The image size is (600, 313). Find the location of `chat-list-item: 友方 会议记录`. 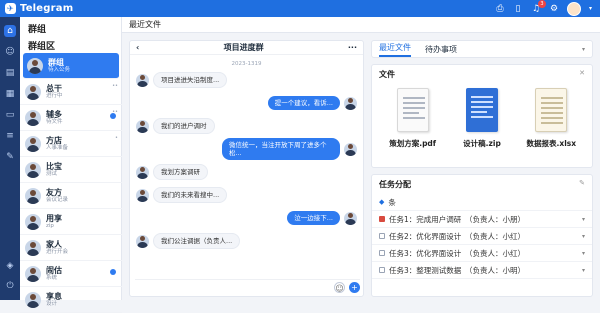

chat-list-item: 友方 会议记录 is located at coordinates (71, 196).